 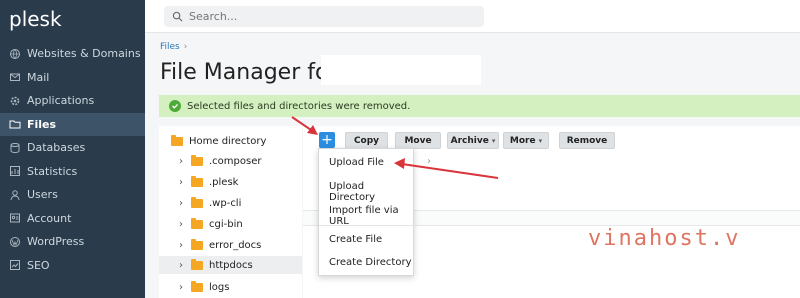 What do you see at coordinates (35, 19) in the screenshot?
I see `plesk-logo: plesk` at bounding box center [35, 19].